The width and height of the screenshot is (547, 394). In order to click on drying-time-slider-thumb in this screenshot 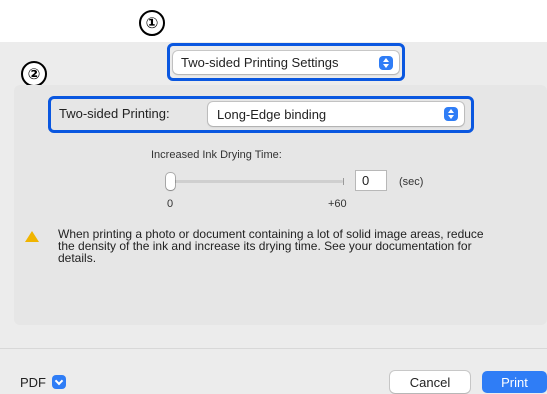, I will do `click(170, 181)`.